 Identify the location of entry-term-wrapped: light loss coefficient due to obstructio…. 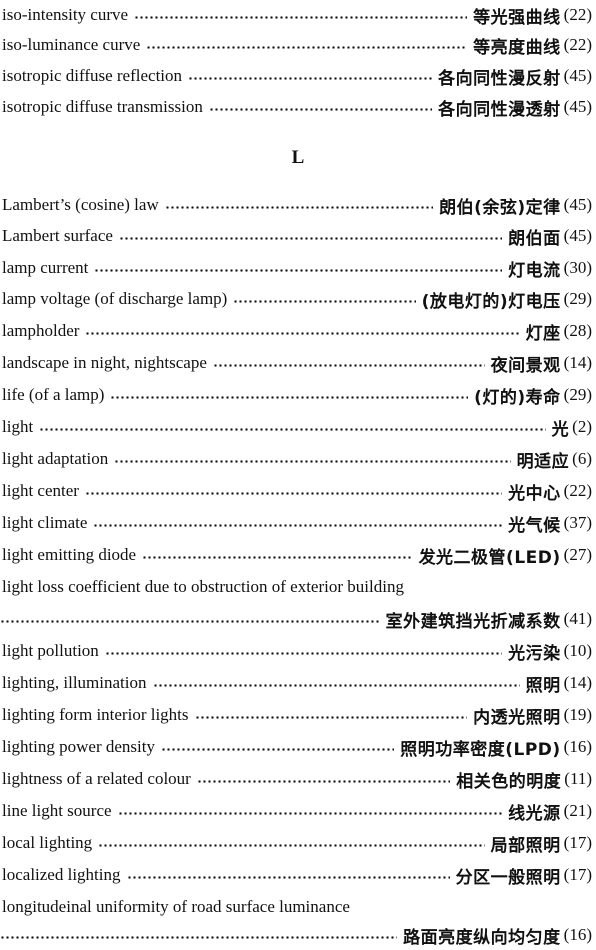
(203, 586).